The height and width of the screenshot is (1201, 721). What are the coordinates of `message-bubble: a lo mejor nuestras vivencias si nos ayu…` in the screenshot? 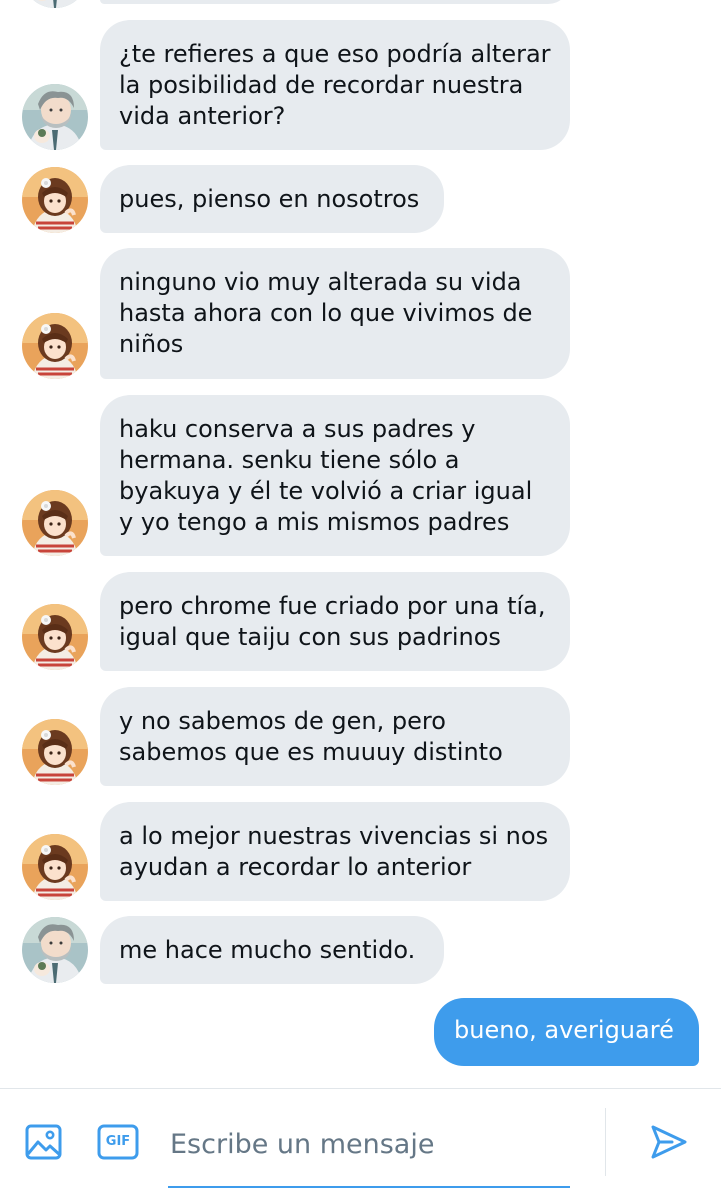 It's located at (335, 851).